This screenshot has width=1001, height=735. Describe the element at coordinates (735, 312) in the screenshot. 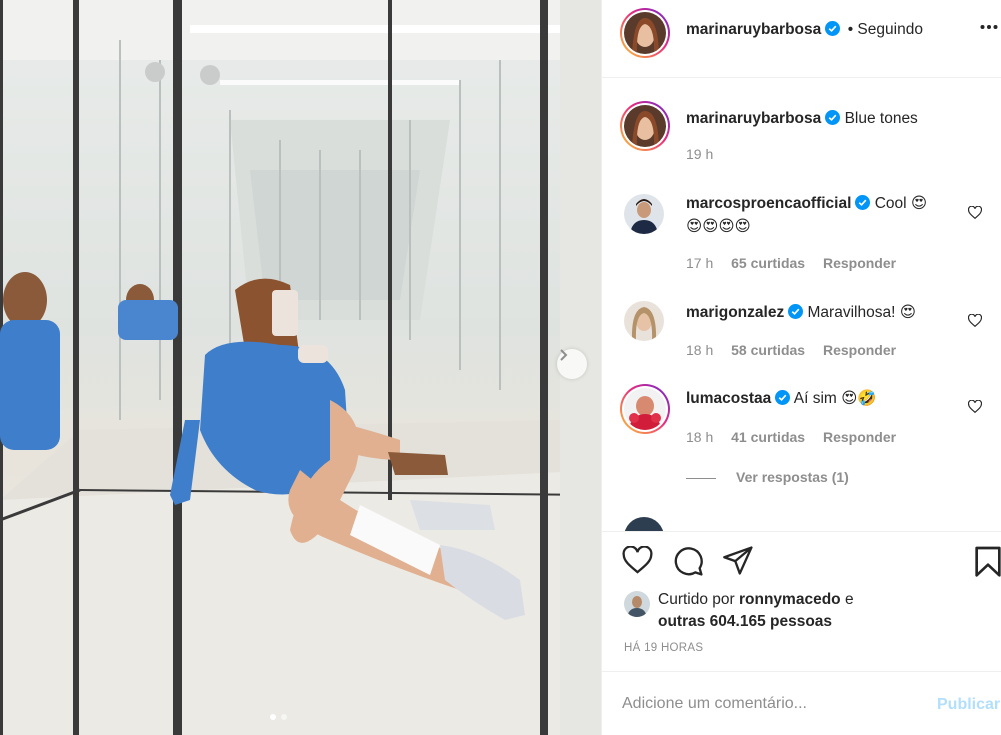

I see `commenter-username: marigonzalez` at that location.